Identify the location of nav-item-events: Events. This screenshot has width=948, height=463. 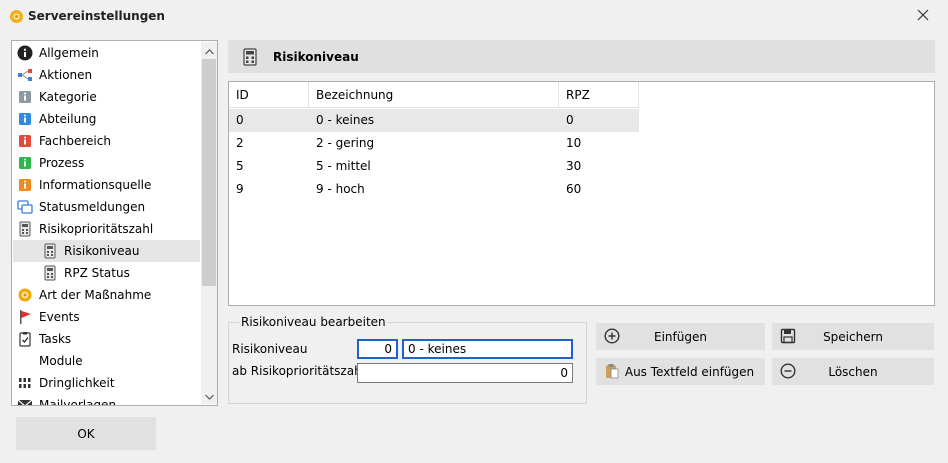
(106, 317).